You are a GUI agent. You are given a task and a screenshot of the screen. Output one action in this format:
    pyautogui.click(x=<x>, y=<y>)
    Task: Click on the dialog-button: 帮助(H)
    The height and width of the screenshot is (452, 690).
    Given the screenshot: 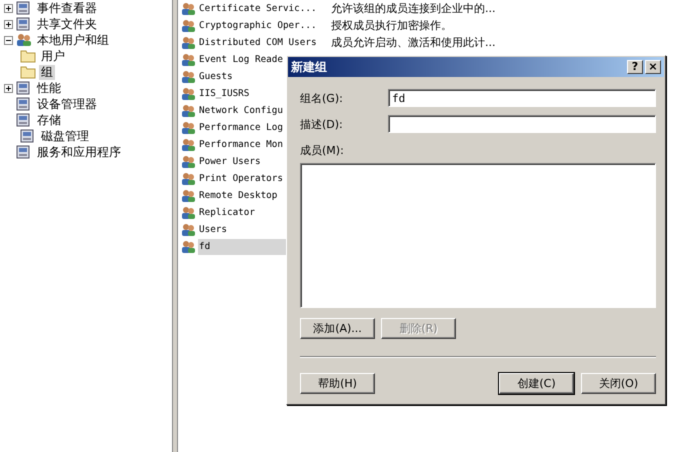 What is the action you would take?
    pyautogui.click(x=337, y=383)
    